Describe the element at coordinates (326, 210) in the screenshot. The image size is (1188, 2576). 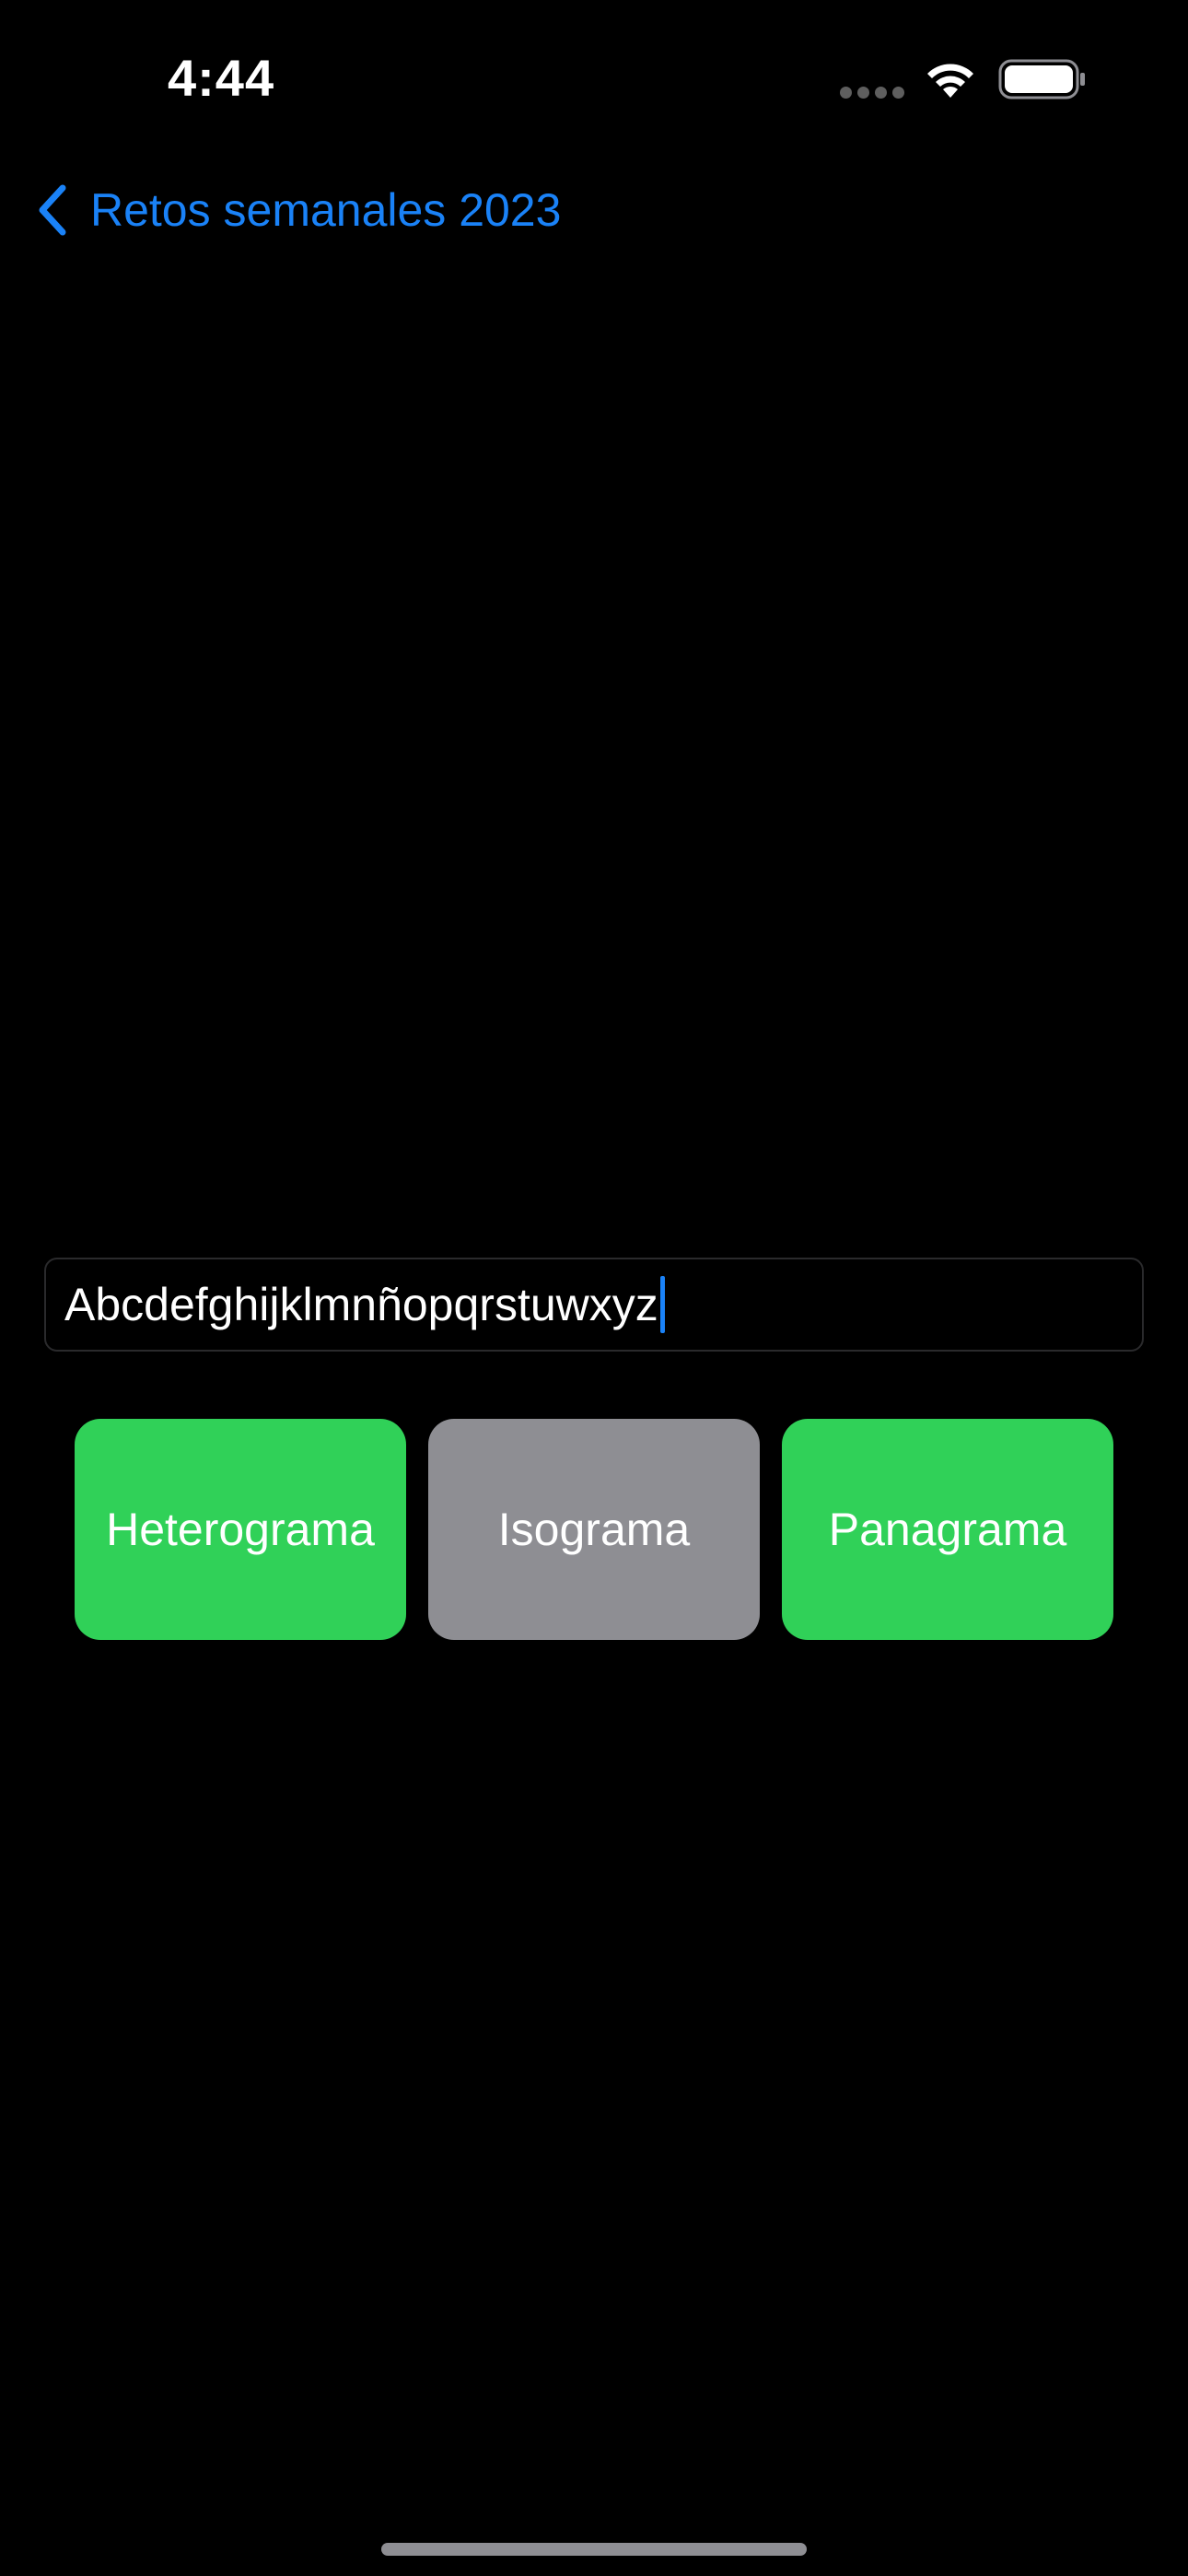
I see `back-button-label: Retos semanales 2023` at that location.